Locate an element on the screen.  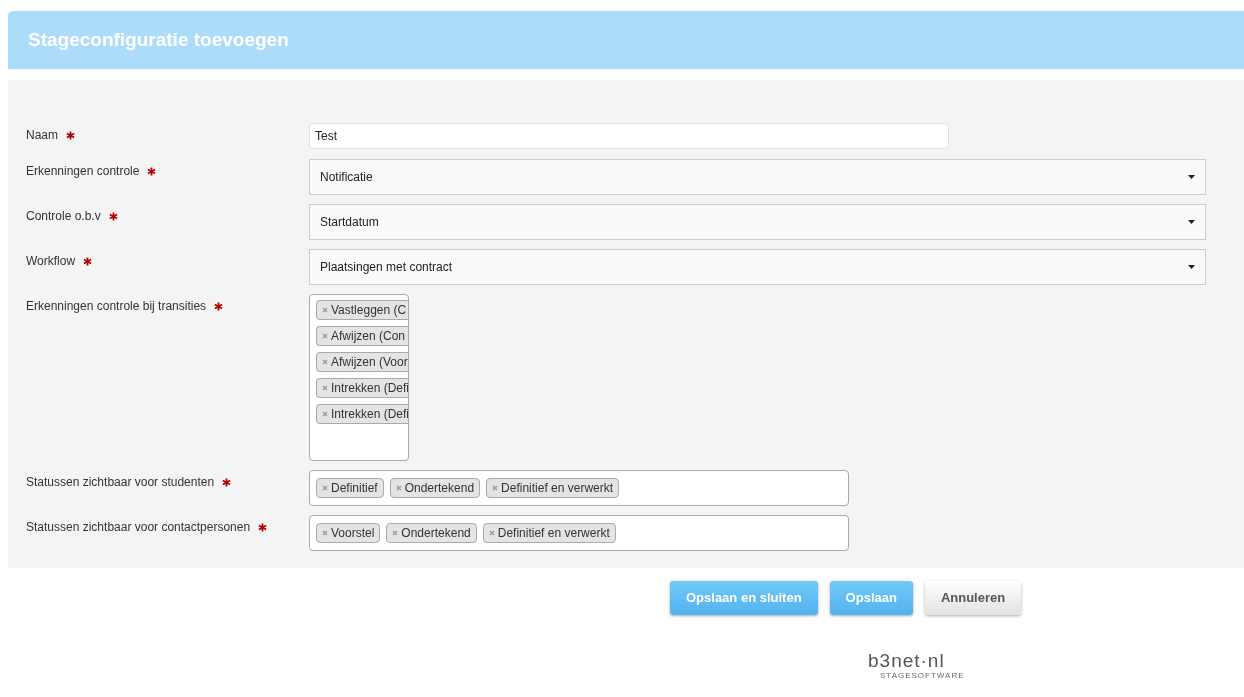
multi-select-field: Definitief Ondertekend Definitief en verwerkt is located at coordinates (579, 488).